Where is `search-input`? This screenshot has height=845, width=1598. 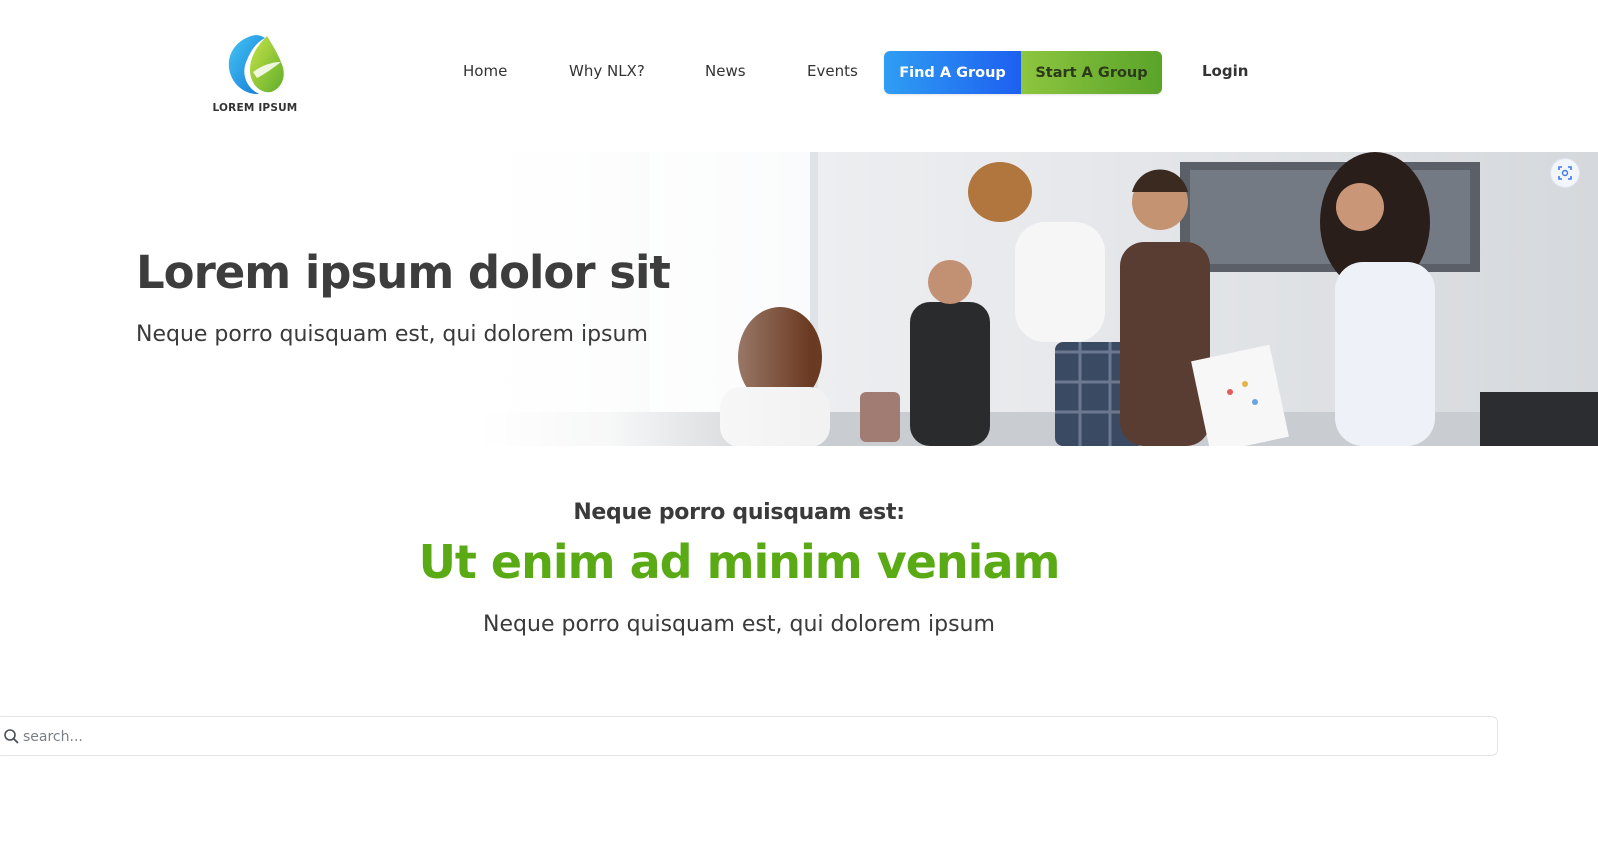
search-input is located at coordinates (751, 737).